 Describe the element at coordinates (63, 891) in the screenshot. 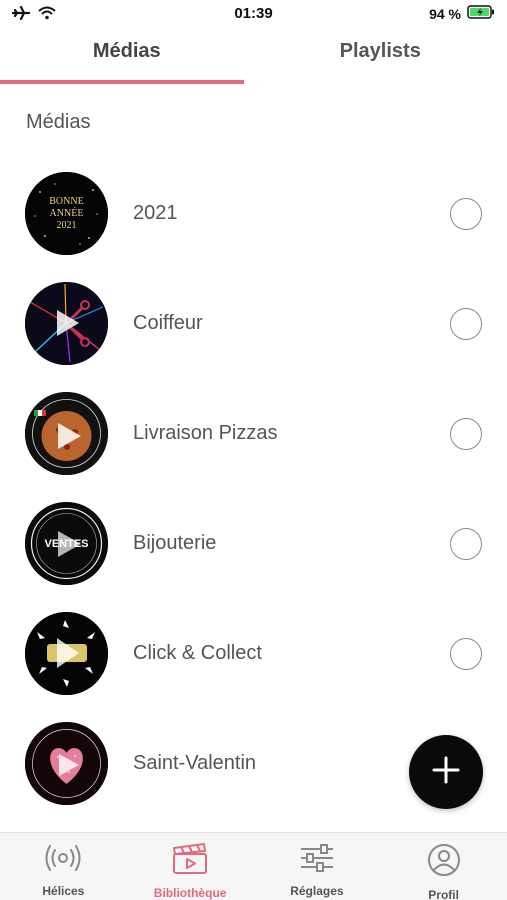

I see `nav-label: Hélices` at that location.